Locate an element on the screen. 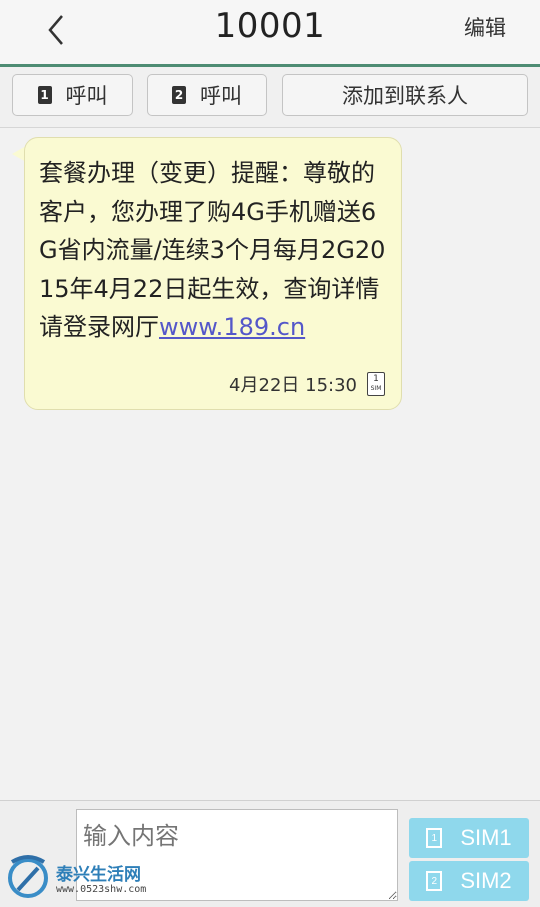  send-sim2-button: 2 SIM2 is located at coordinates (469, 881).